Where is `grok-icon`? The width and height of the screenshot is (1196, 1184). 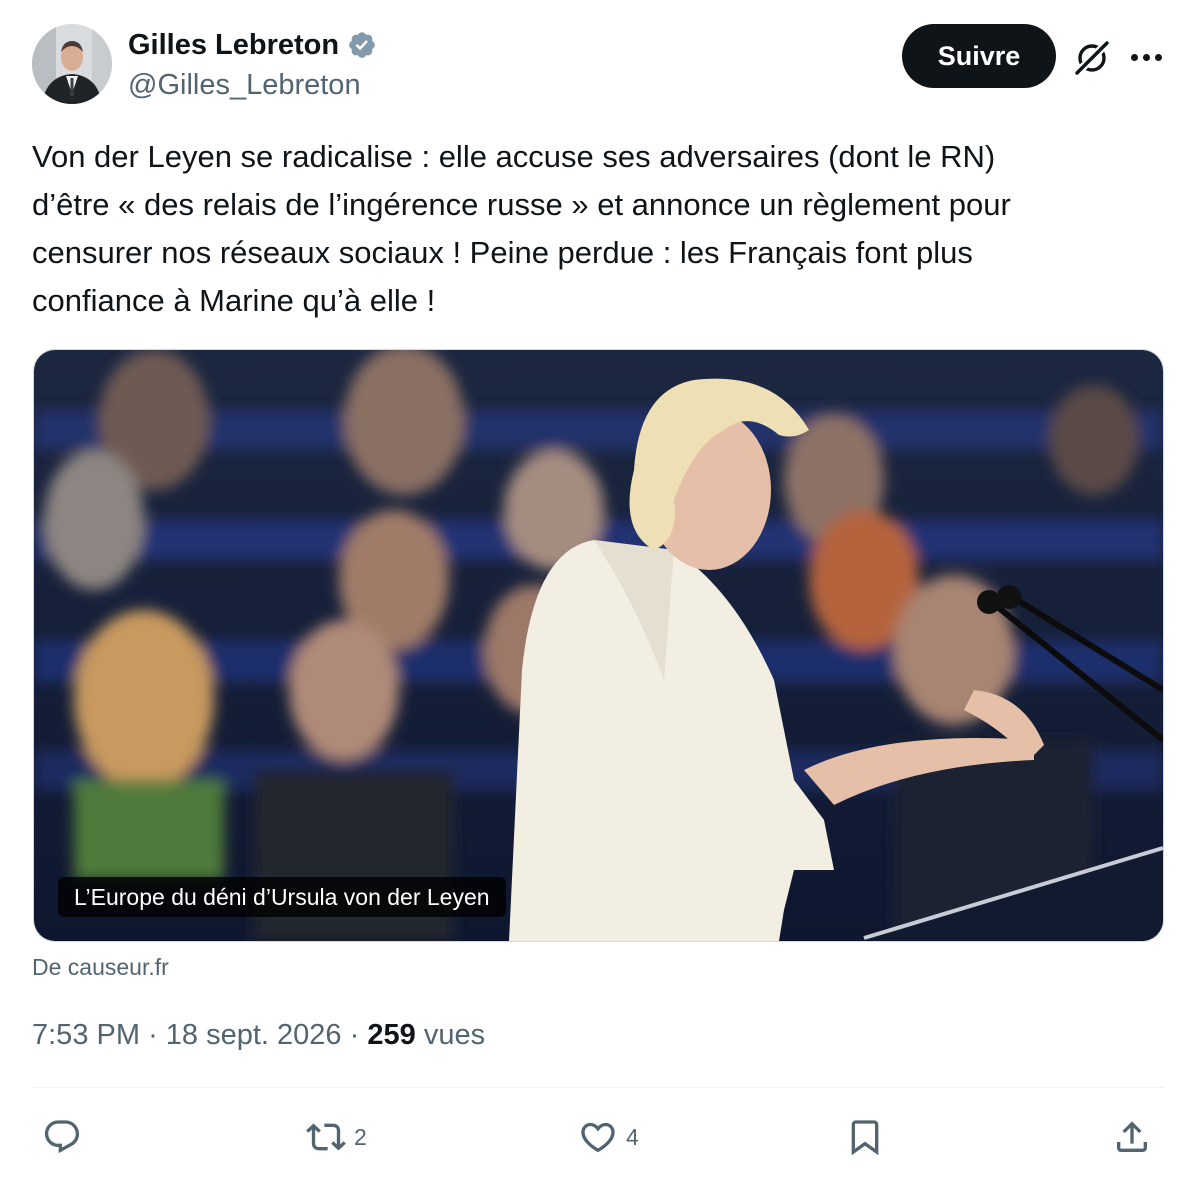 grok-icon is located at coordinates (1092, 58).